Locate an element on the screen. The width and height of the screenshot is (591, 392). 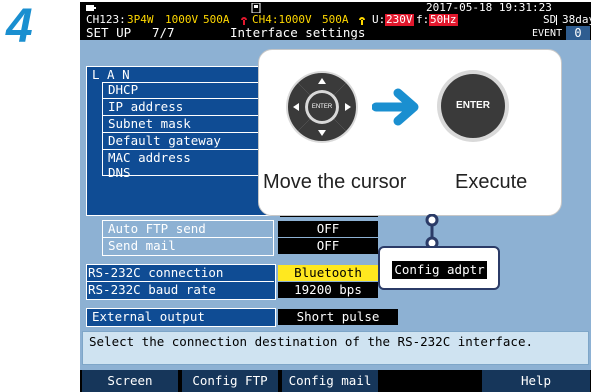
frequency-label: f: is located at coordinates (423, 19).